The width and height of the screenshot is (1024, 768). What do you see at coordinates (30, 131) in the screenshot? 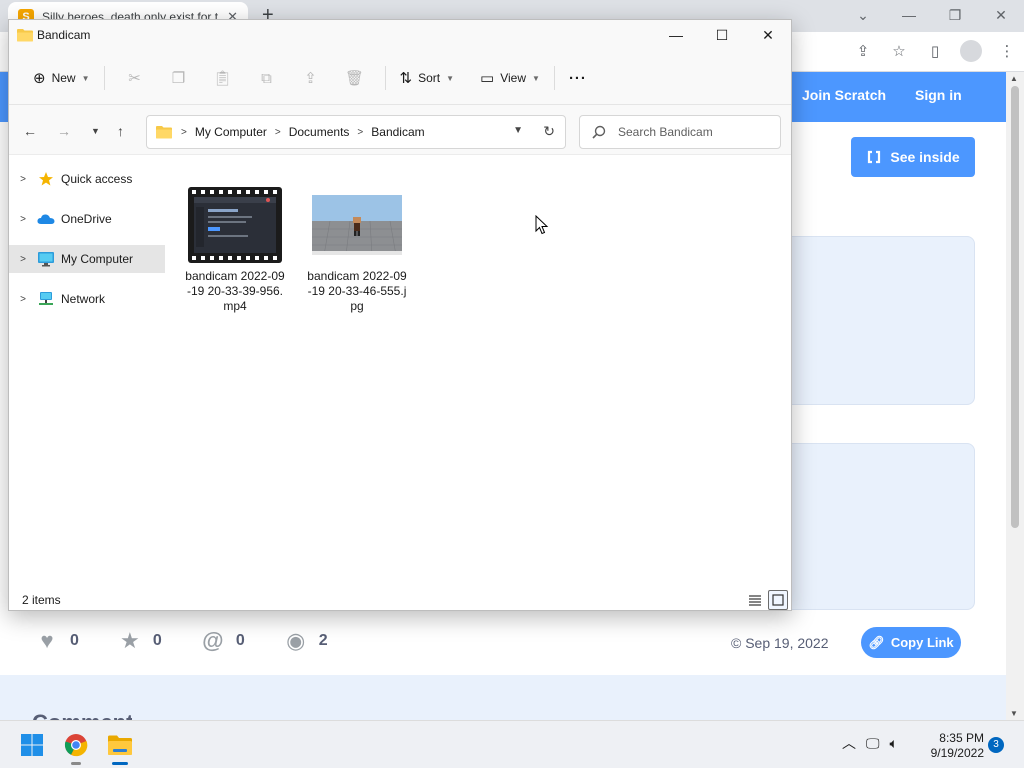
I see `back-arrow-icon: ←` at bounding box center [30, 131].